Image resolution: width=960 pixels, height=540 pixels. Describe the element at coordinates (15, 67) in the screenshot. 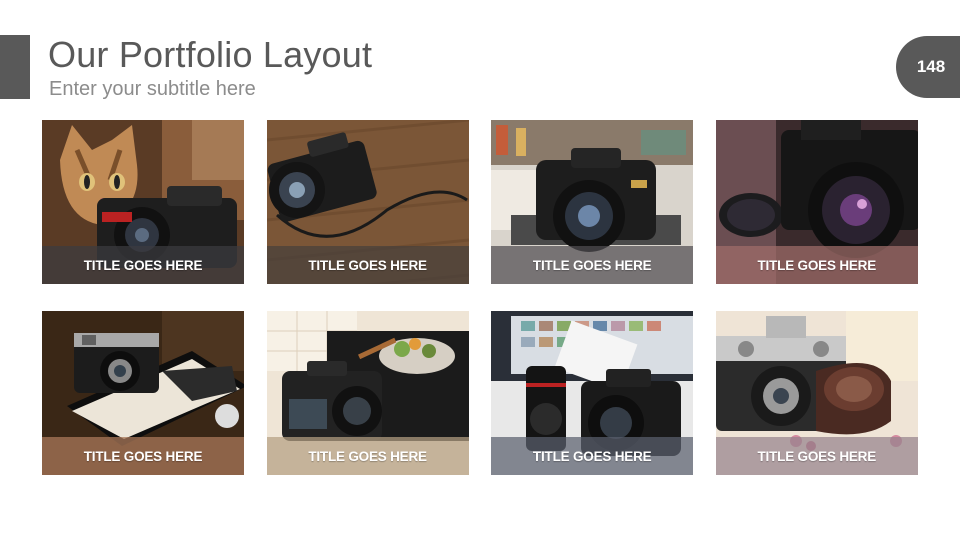

I see `title-accent-bar` at that location.